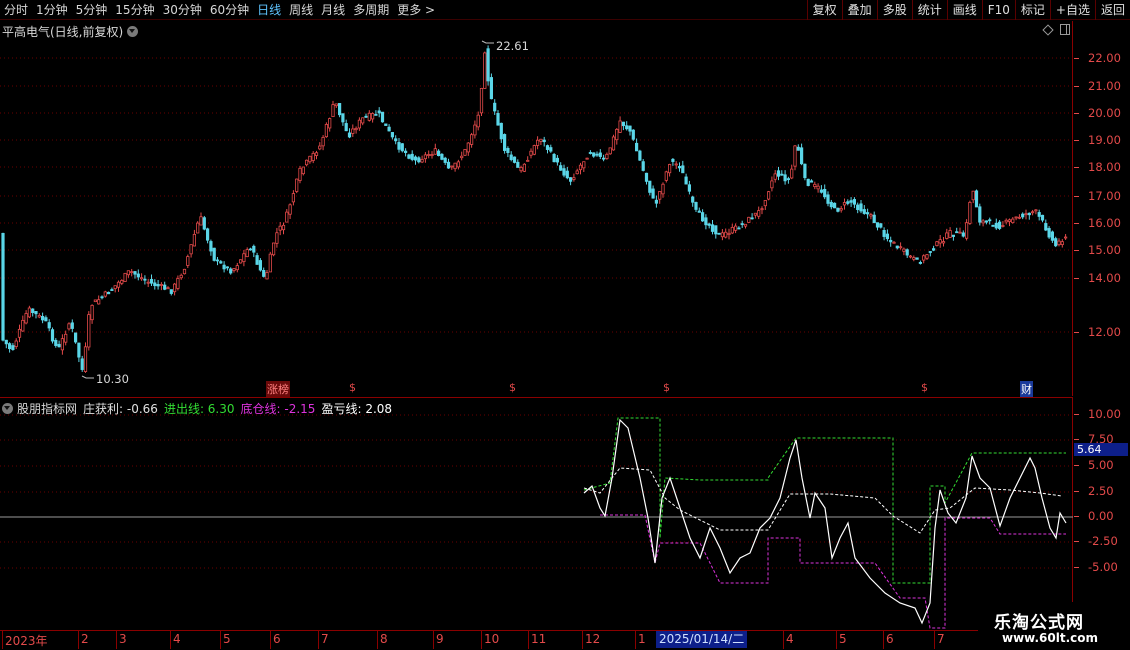  What do you see at coordinates (333, 10) in the screenshot?
I see `period-8: 月线` at bounding box center [333, 10].